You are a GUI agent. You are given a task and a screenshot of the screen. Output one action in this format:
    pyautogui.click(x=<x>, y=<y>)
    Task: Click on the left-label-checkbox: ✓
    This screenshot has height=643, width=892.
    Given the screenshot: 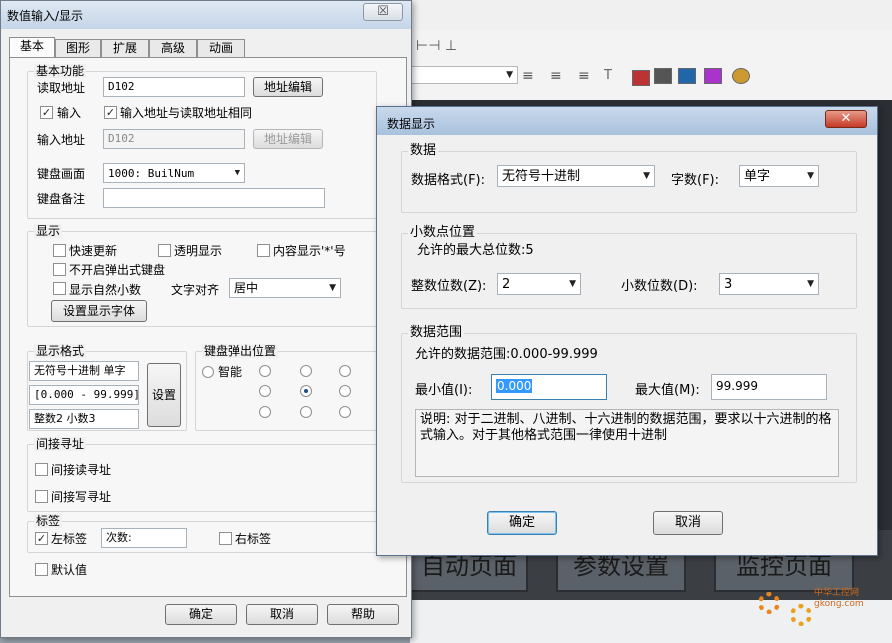 What is the action you would take?
    pyautogui.click(x=41, y=538)
    